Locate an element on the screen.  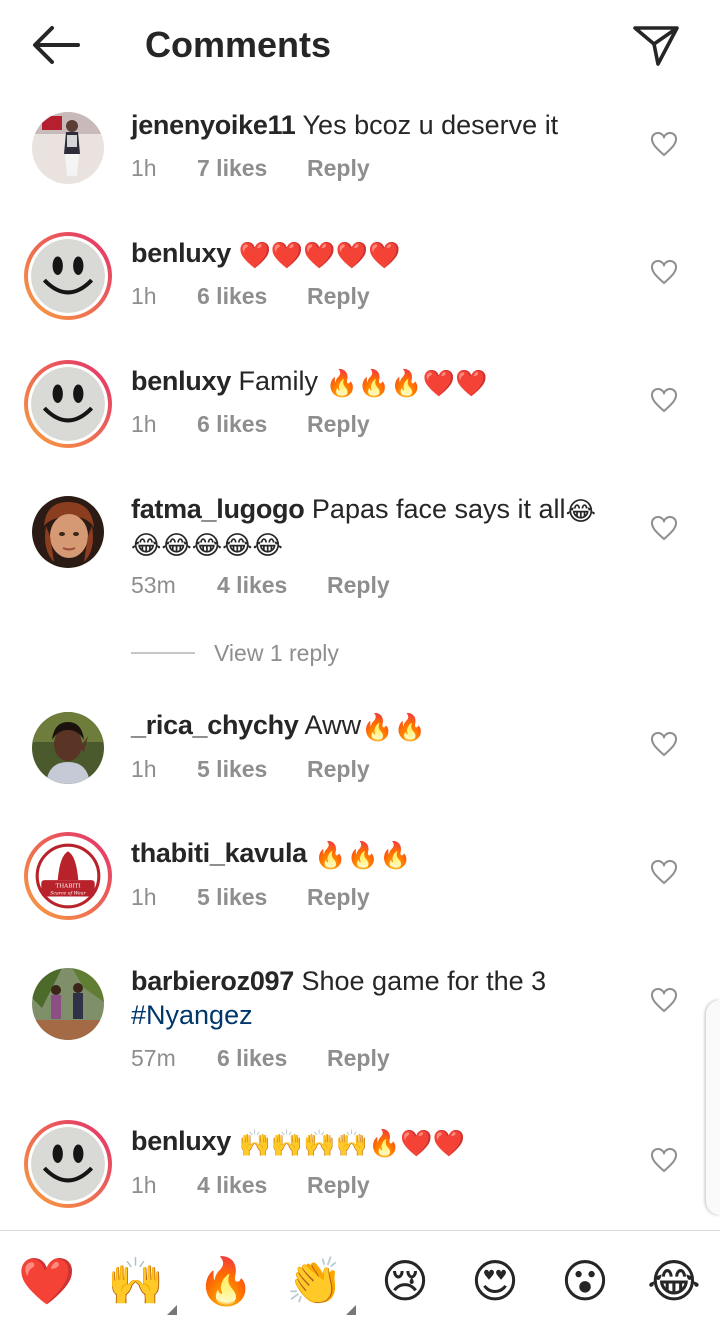
page-title: Comments is located at coordinates (238, 44).